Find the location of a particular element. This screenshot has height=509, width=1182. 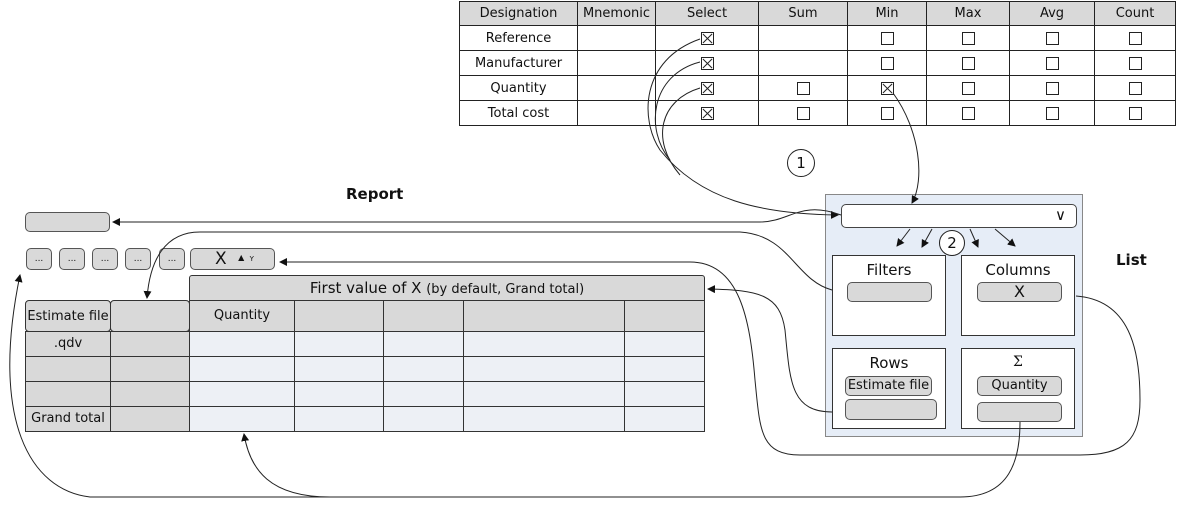

header-designation: Designation is located at coordinates (518, 13).